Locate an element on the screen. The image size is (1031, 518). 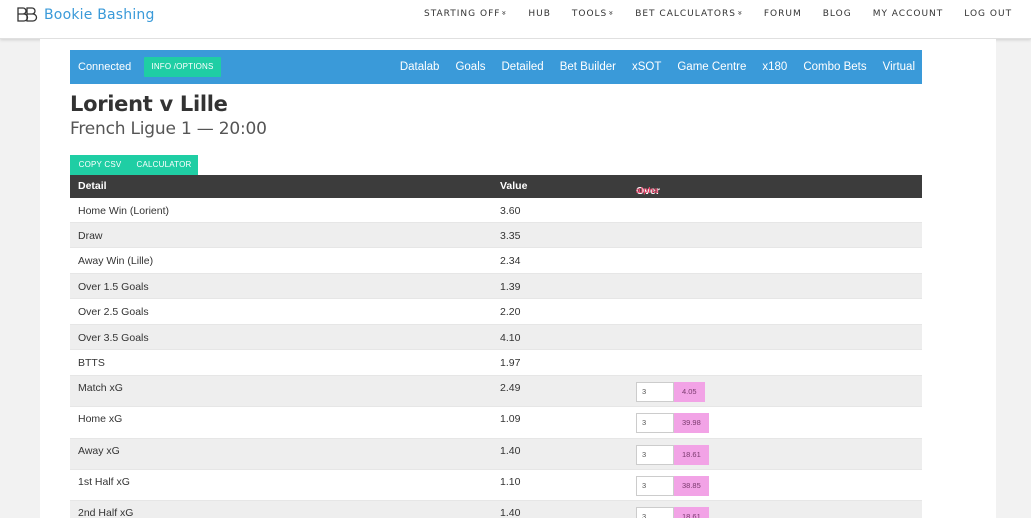
table-row: Draw 3.35 is located at coordinates (496, 235).